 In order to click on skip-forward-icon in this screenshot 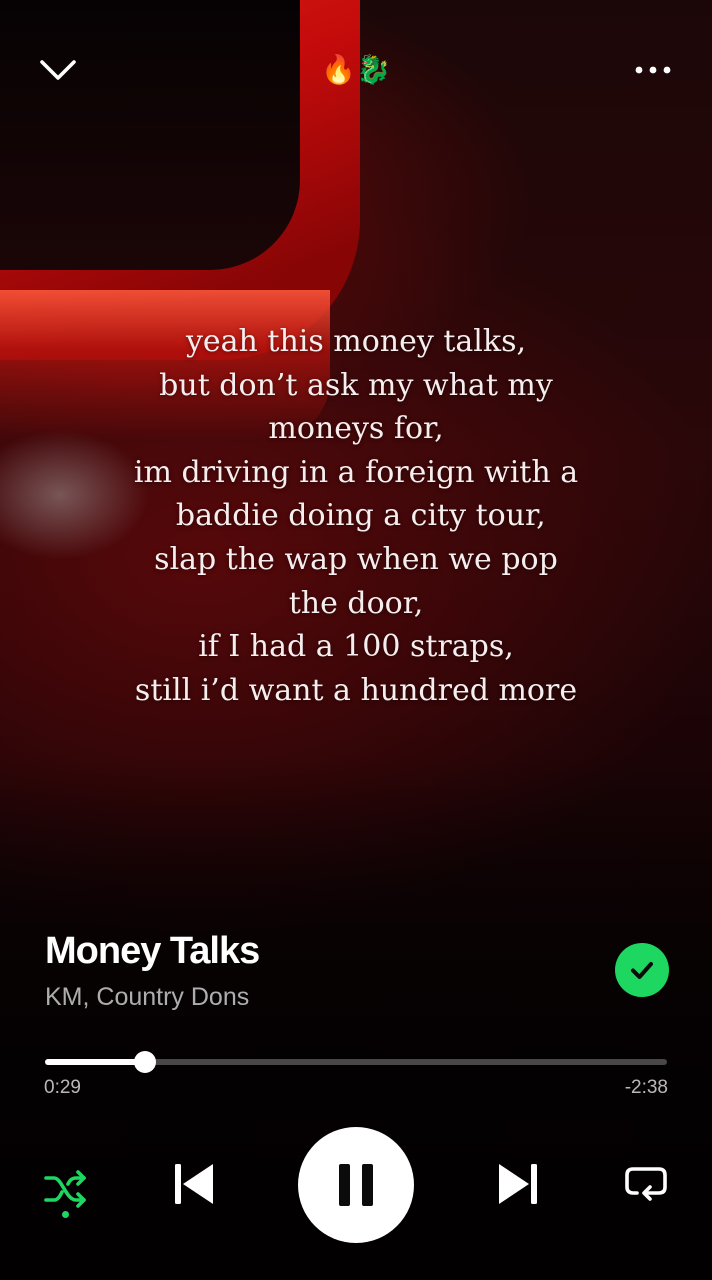, I will do `click(518, 1184)`.